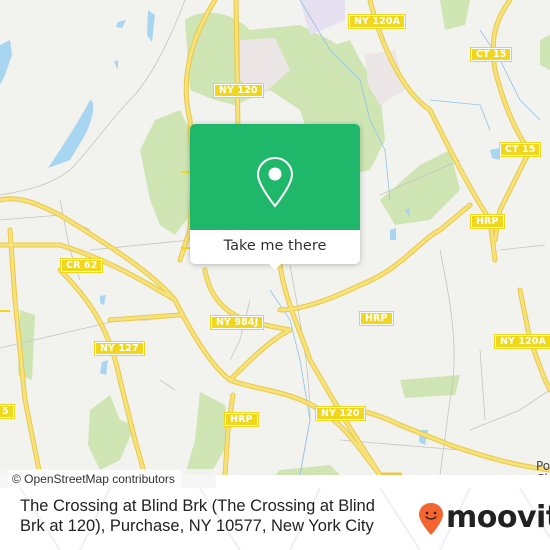  What do you see at coordinates (498, 517) in the screenshot?
I see `moovit-wordmark: moovit` at bounding box center [498, 517].